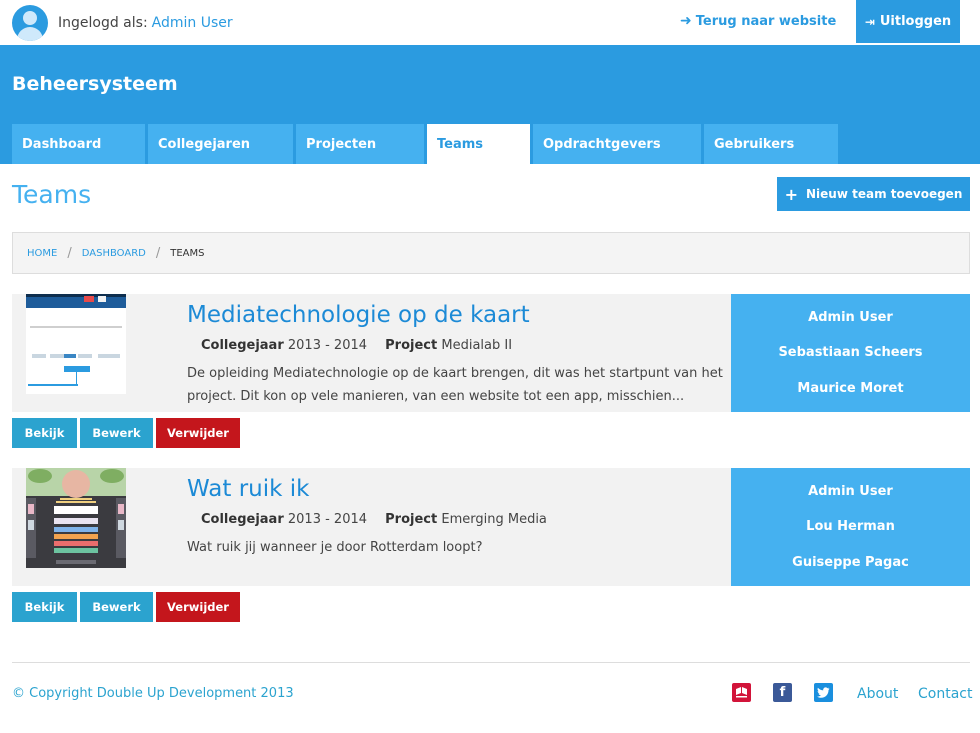  I want to click on user-avatar-icon, so click(30, 22).